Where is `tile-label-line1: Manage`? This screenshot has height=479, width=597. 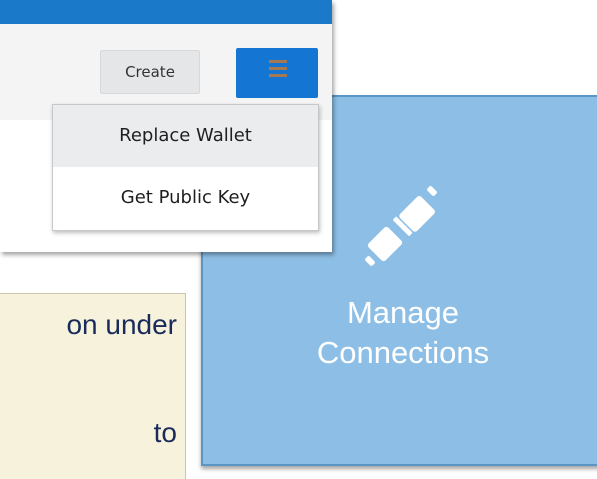 tile-label-line1: Manage is located at coordinates (403, 312).